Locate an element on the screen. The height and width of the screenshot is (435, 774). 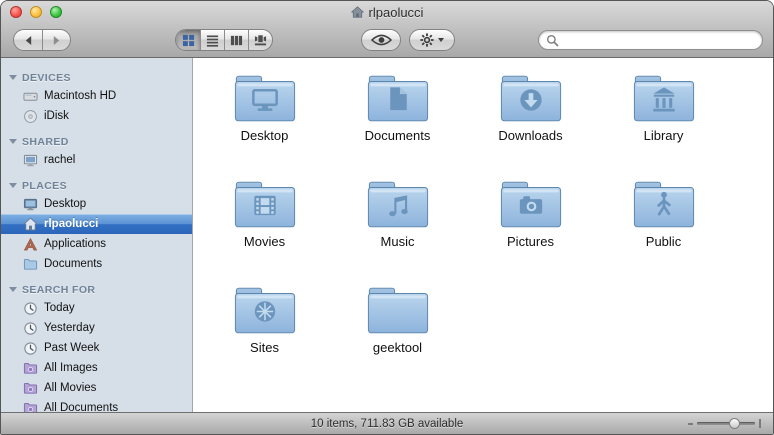
section-header-search-for: SEARCH FOR is located at coordinates (96, 289).